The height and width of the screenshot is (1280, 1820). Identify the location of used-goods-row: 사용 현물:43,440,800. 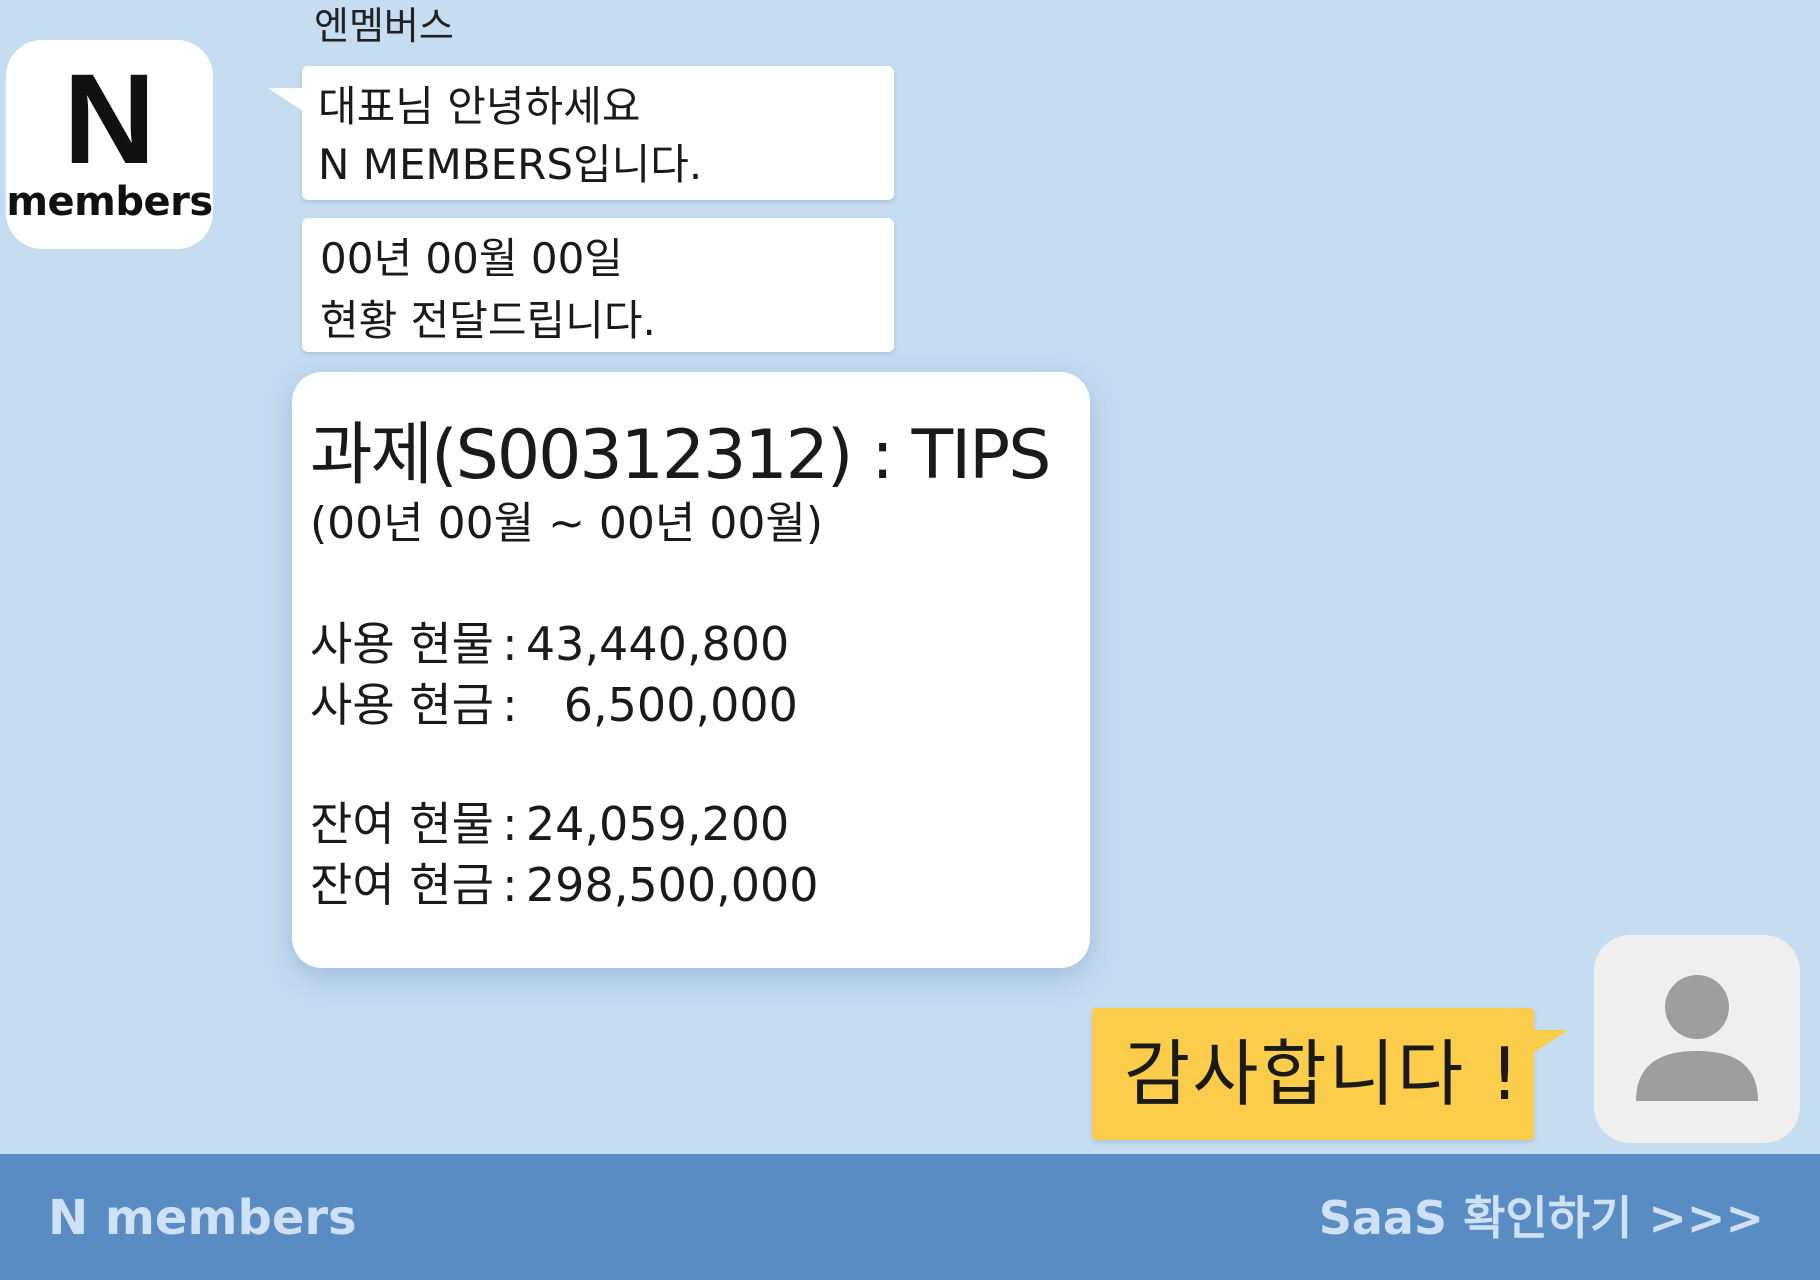
(700, 644).